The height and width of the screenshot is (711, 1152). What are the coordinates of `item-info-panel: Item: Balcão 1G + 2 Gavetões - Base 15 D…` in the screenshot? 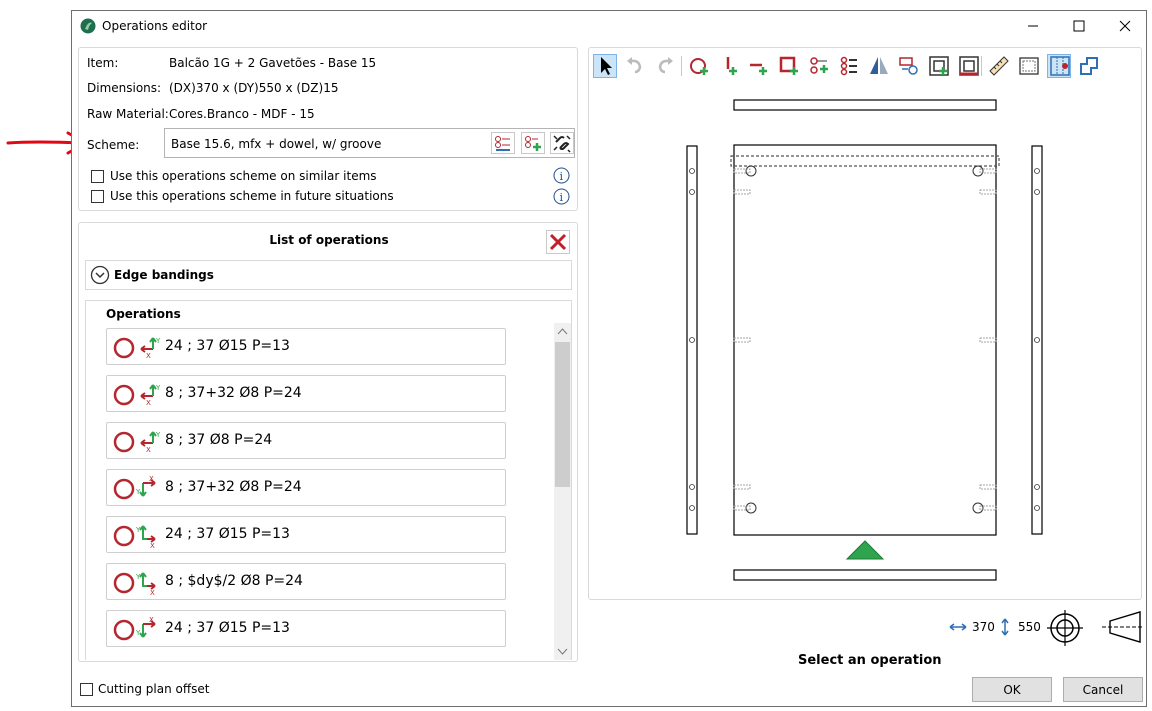 It's located at (328, 129).